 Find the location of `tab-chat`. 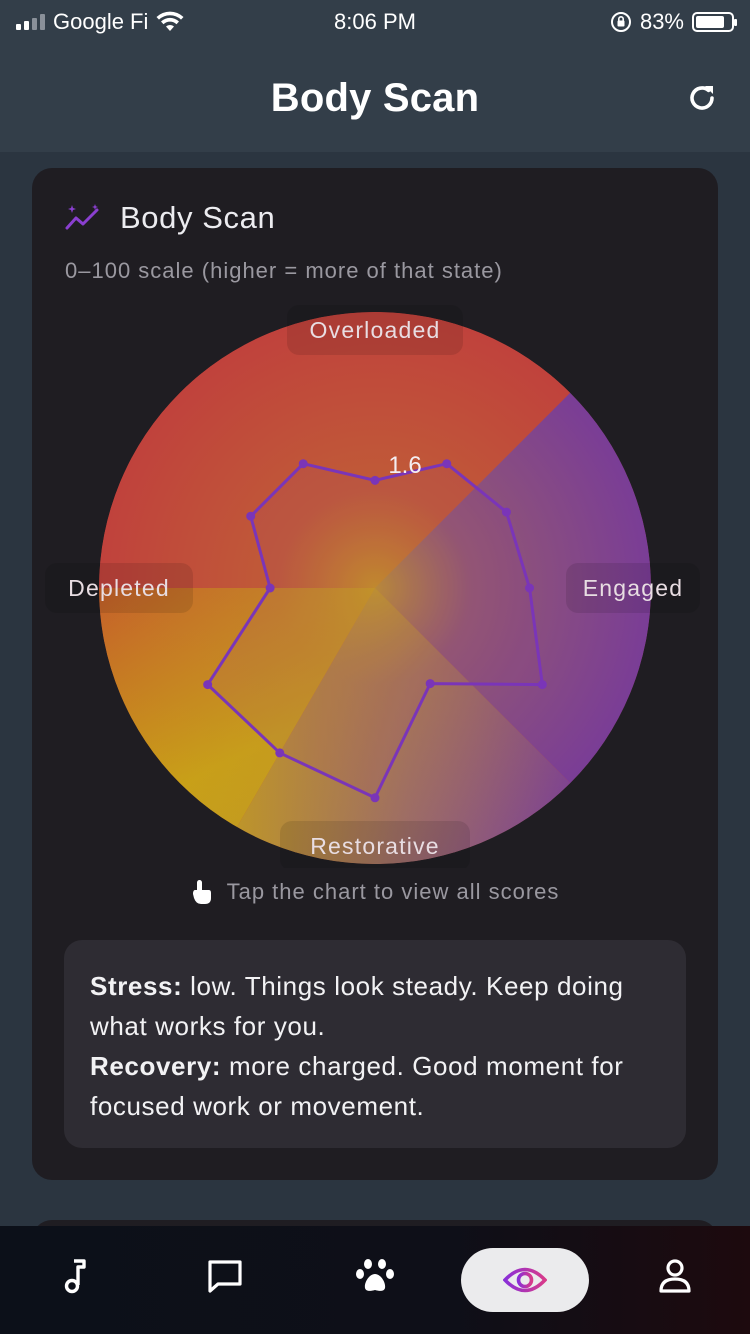

tab-chat is located at coordinates (225, 1276).